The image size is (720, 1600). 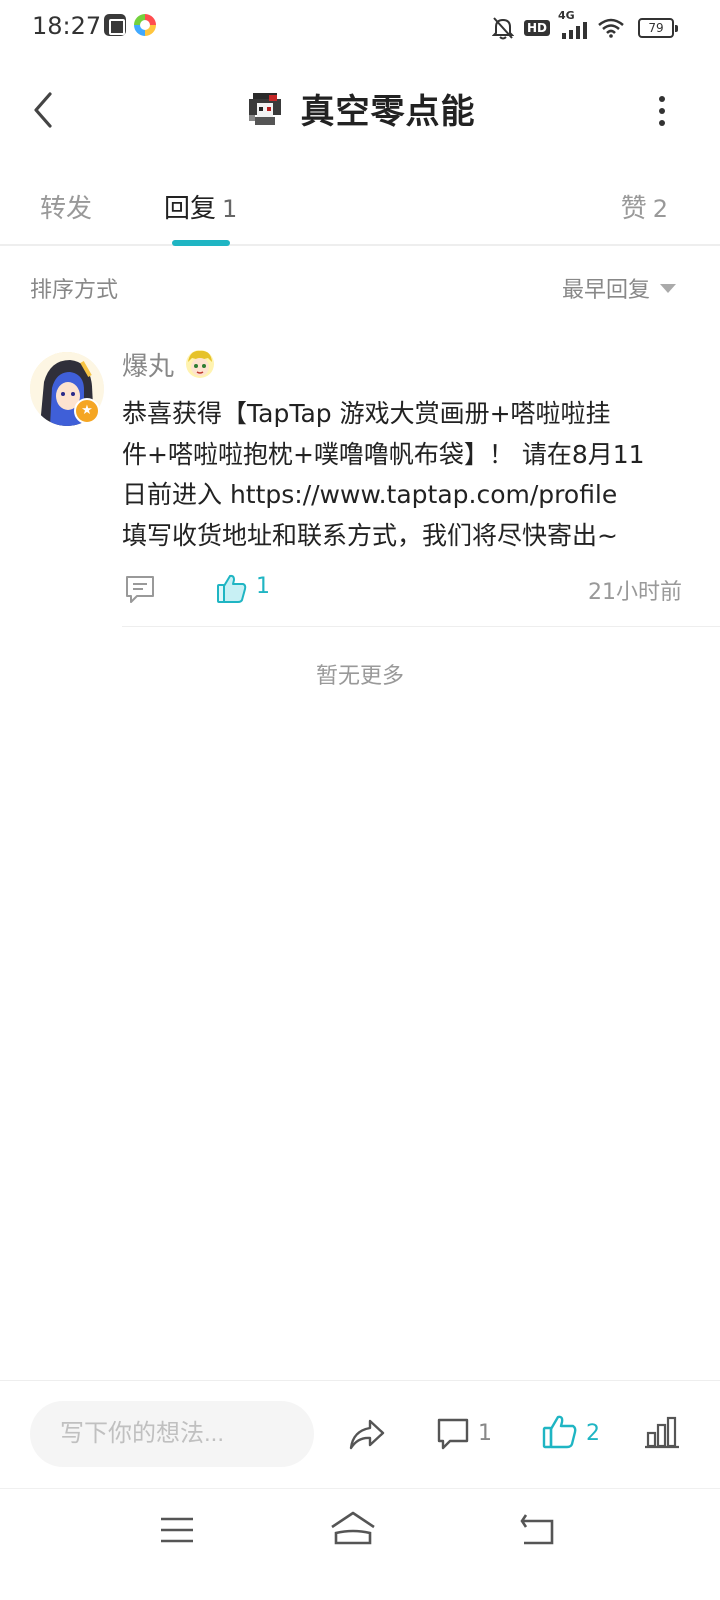 I want to click on network-label: 4G, so click(x=566, y=15).